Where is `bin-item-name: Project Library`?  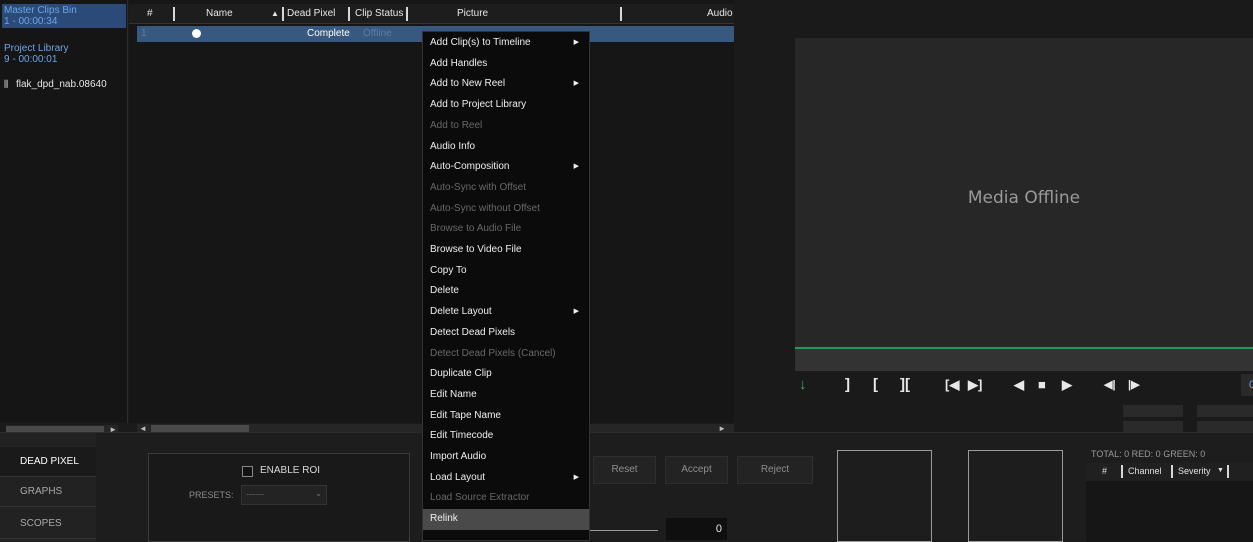
bin-item-name: Project Library is located at coordinates (36, 48).